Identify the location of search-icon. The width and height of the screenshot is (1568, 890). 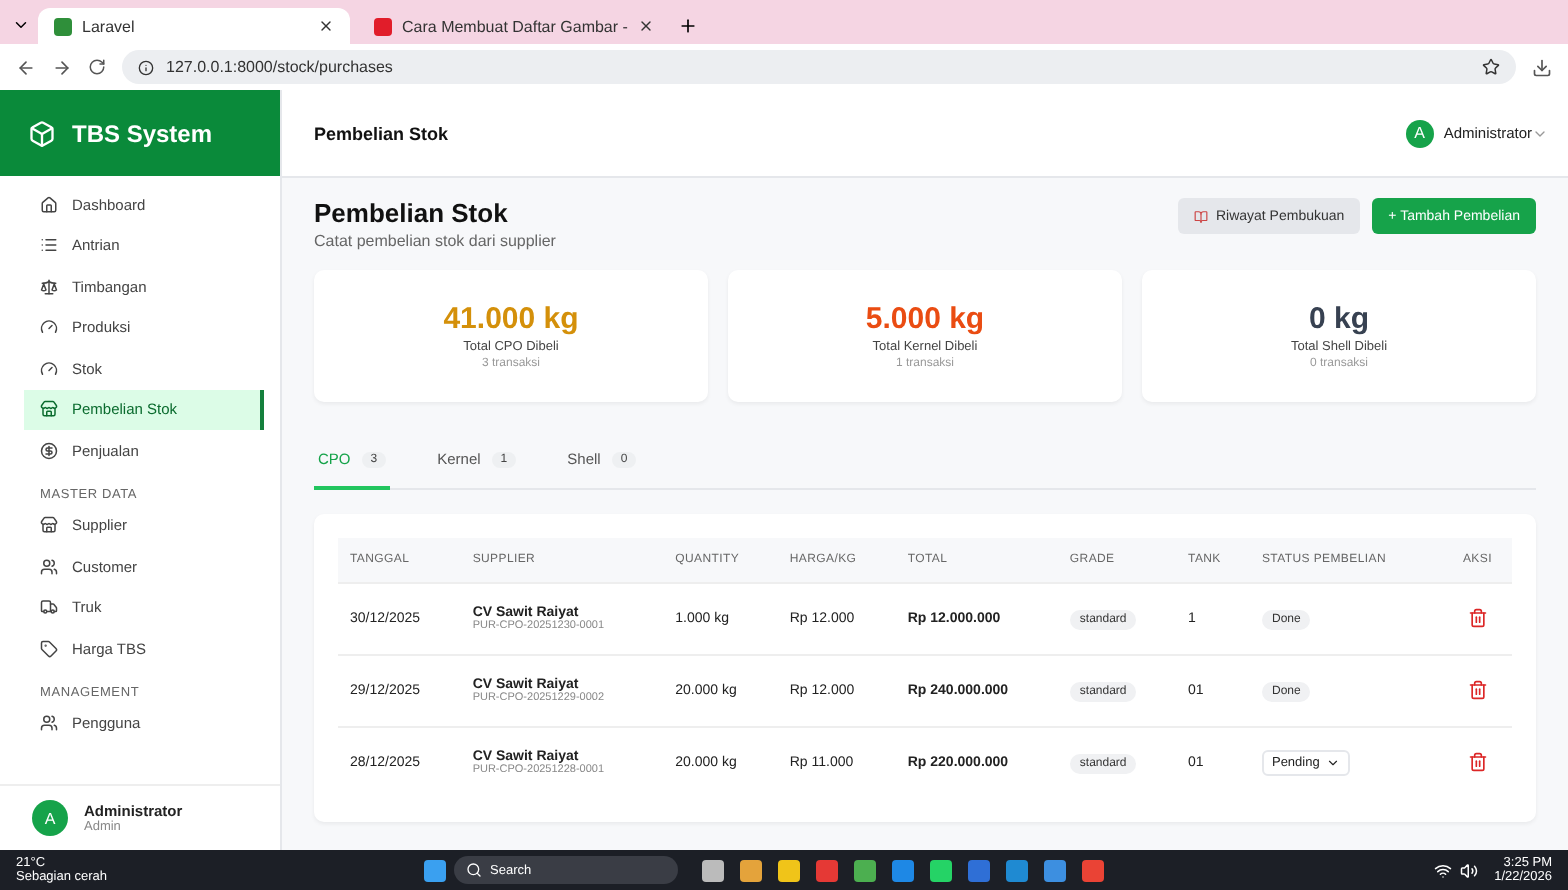
(474, 870).